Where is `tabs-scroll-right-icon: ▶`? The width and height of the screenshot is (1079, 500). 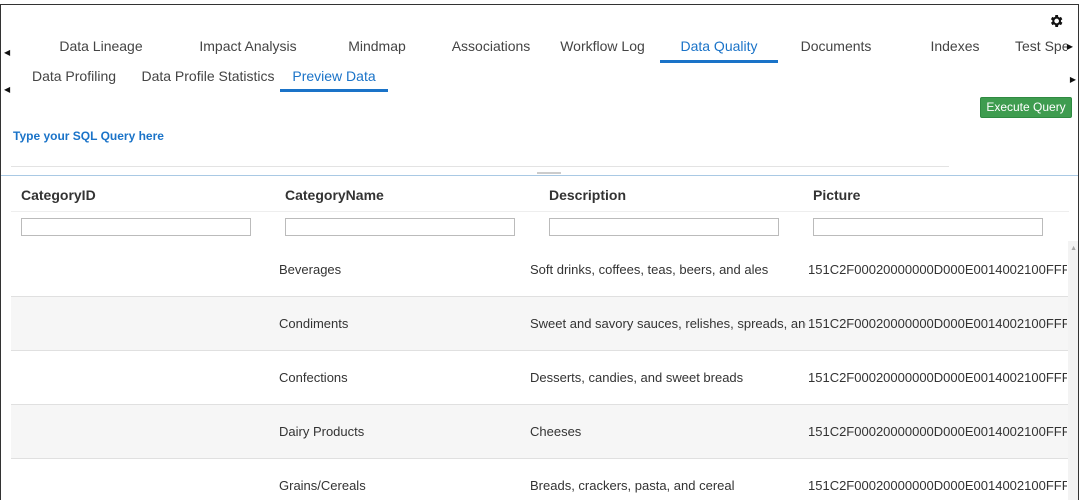 tabs-scroll-right-icon: ▶ is located at coordinates (1070, 47).